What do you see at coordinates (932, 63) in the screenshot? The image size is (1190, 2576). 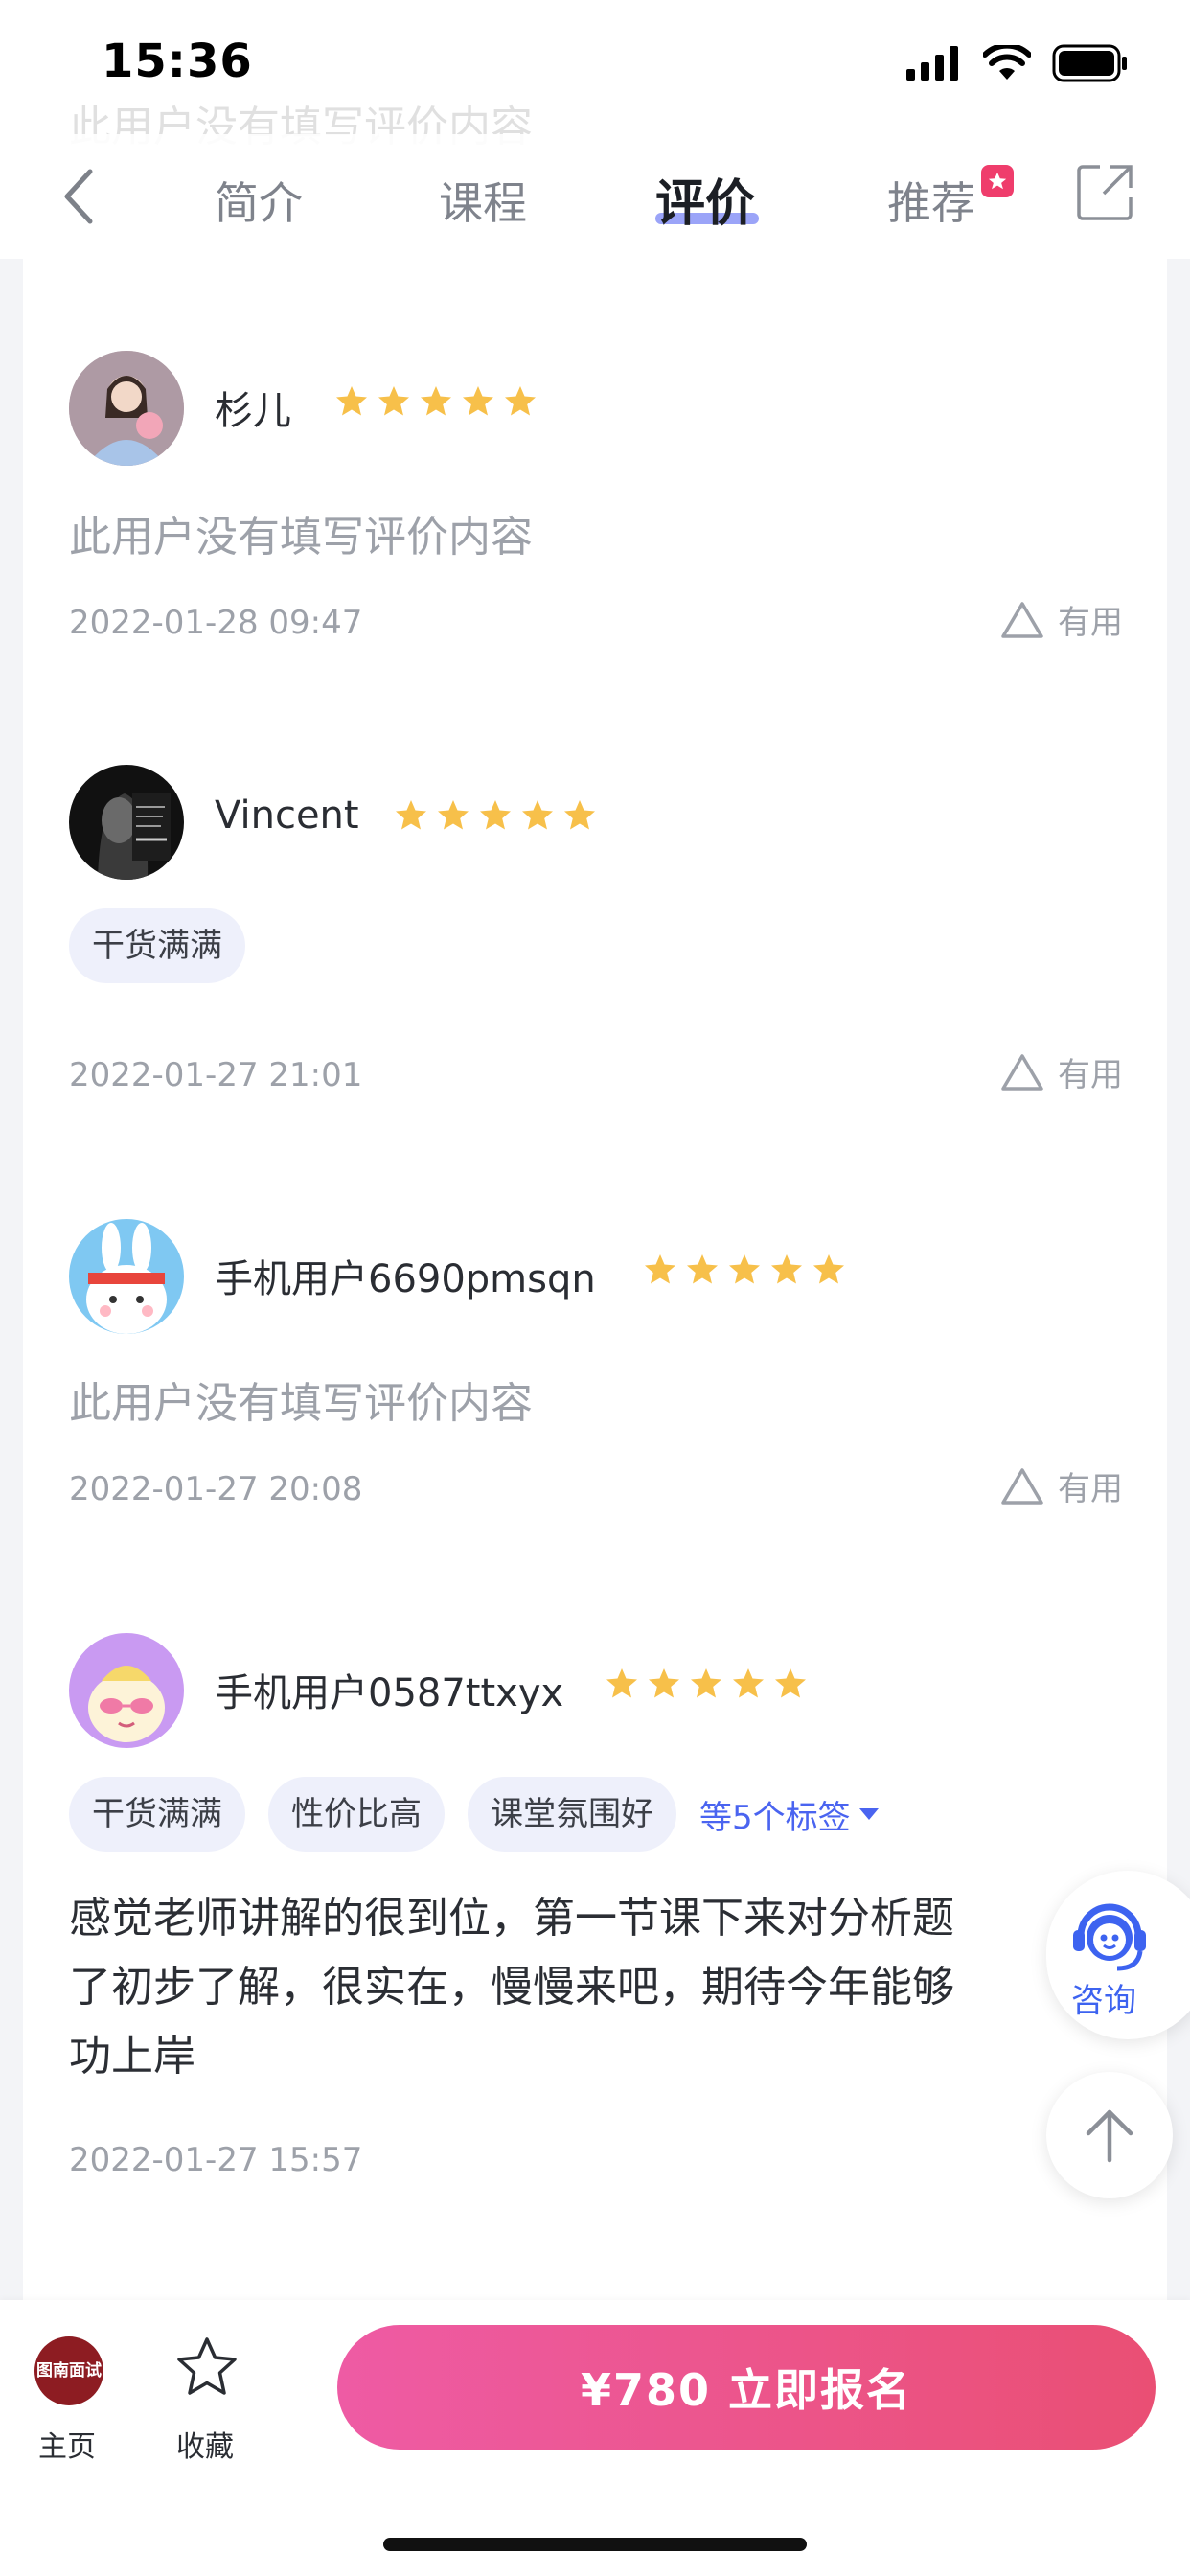 I see `signal-icon` at bounding box center [932, 63].